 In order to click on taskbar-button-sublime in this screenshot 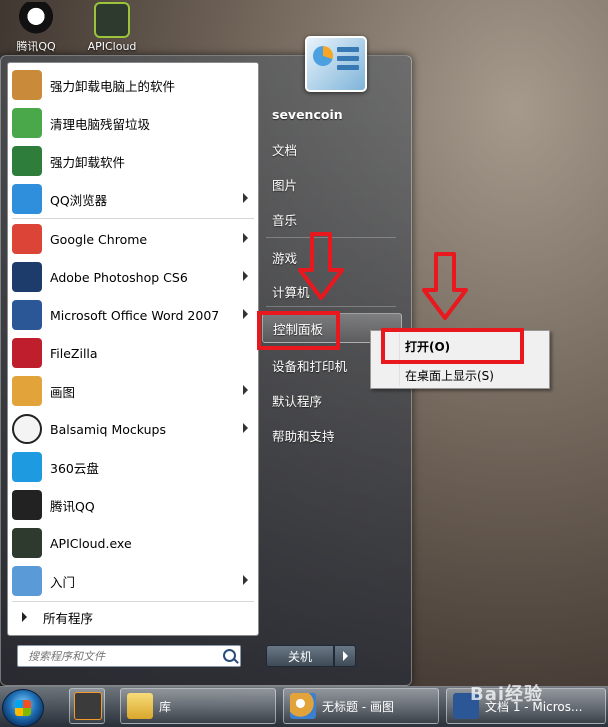, I will do `click(87, 706)`.